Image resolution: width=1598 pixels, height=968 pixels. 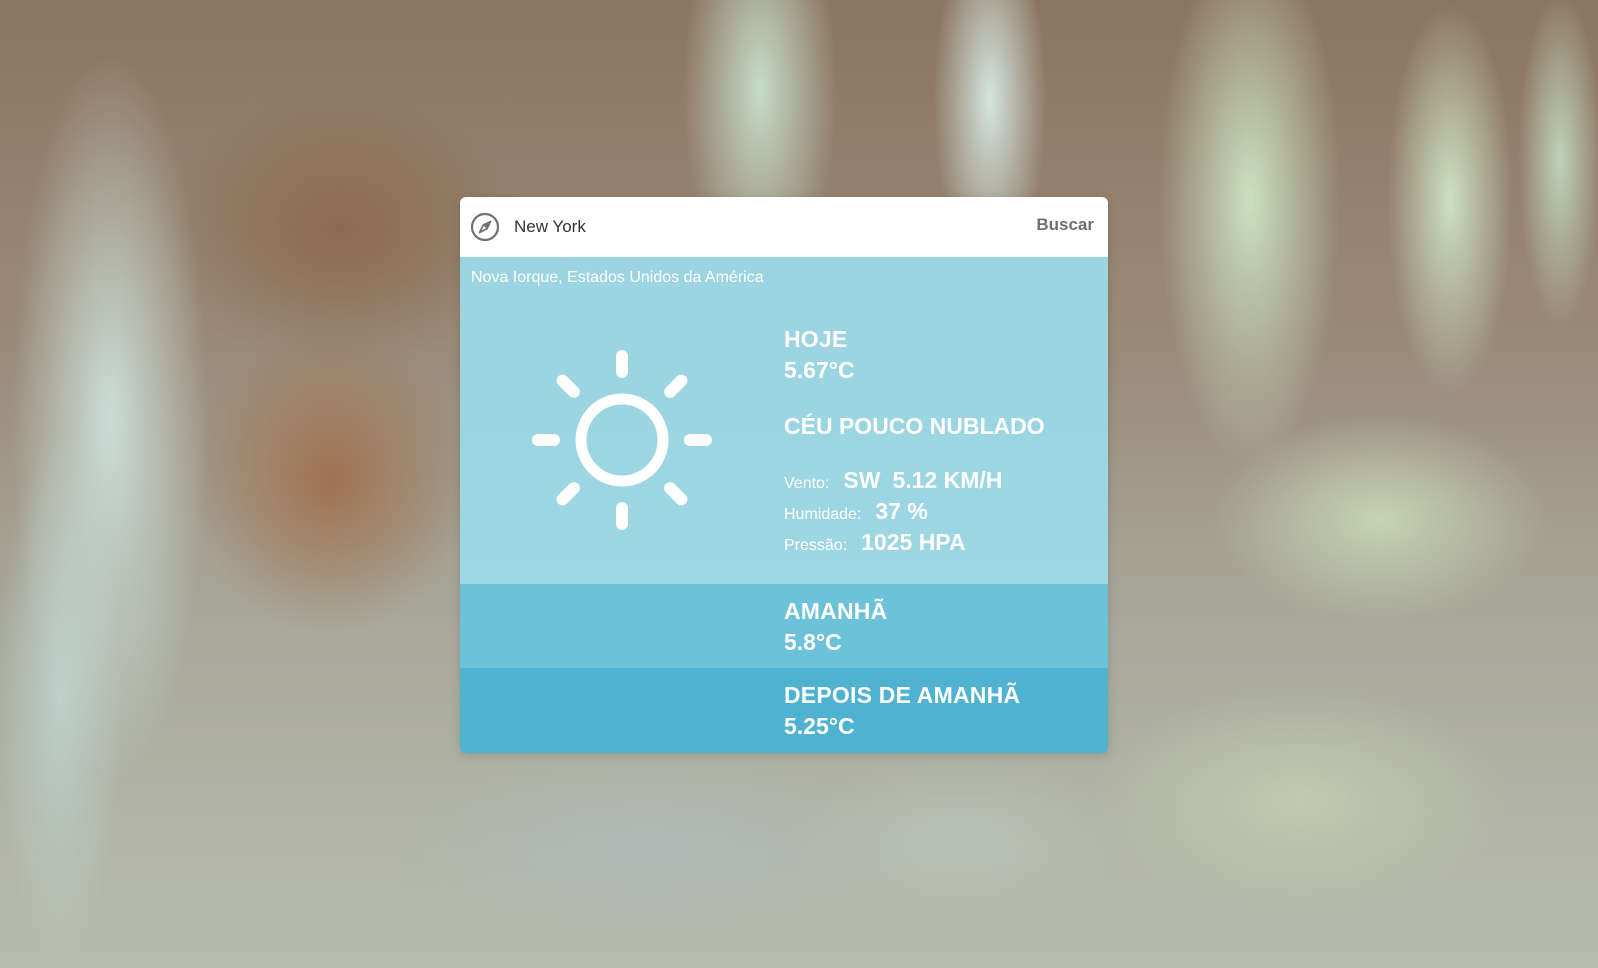 I want to click on after-tomorrow-panel: DEPOIS DE AMANHÃ 5.25°C, so click(x=784, y=710).